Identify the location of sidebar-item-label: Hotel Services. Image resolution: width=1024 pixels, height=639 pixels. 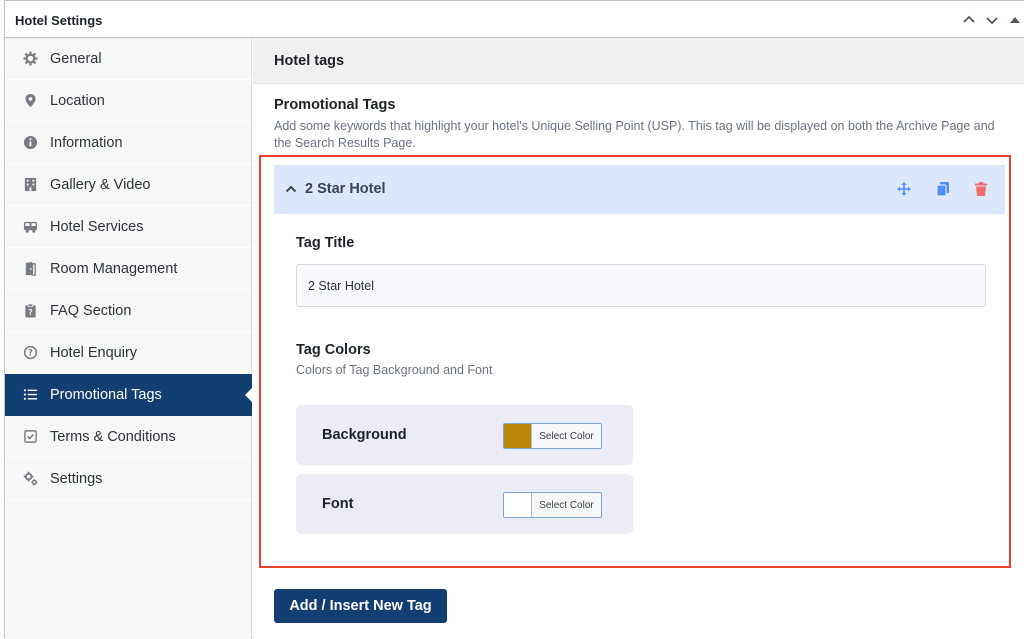
(97, 226).